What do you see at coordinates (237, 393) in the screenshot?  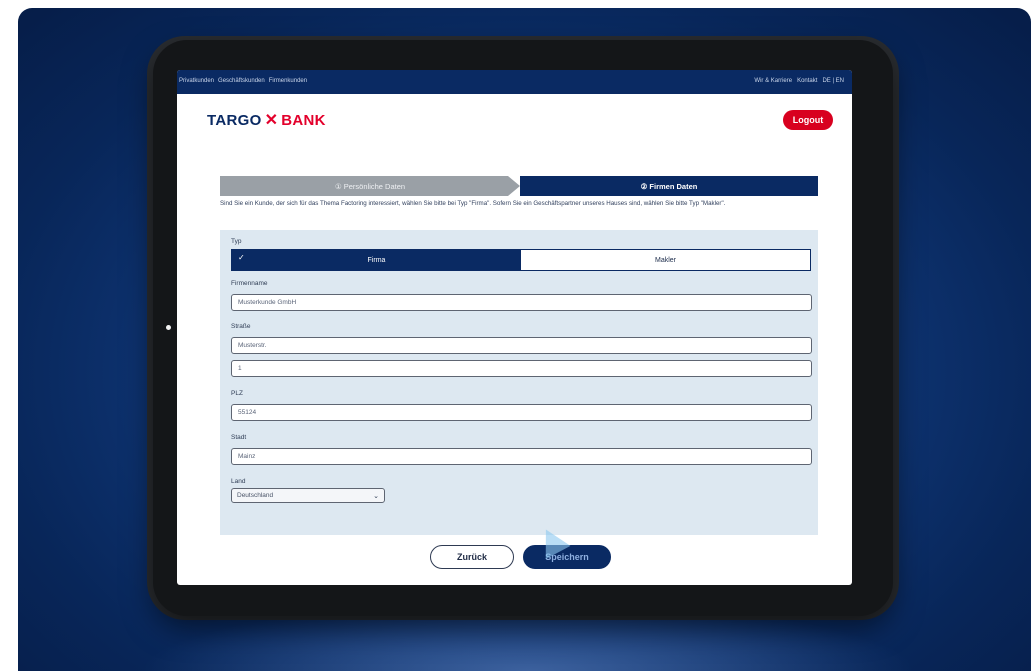 I see `plz-label: PLZ` at bounding box center [237, 393].